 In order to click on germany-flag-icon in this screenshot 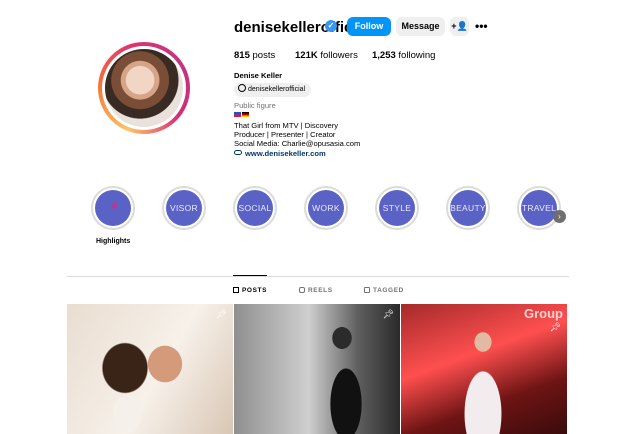, I will do `click(245, 114)`.